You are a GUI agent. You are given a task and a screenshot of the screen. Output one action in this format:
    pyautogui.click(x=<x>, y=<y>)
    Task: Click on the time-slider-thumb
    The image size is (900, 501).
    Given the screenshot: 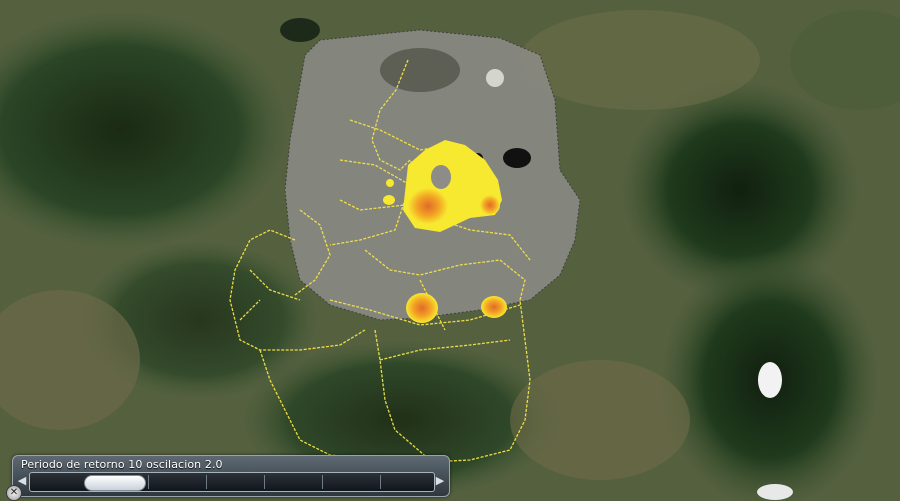 What is the action you would take?
    pyautogui.click(x=115, y=483)
    